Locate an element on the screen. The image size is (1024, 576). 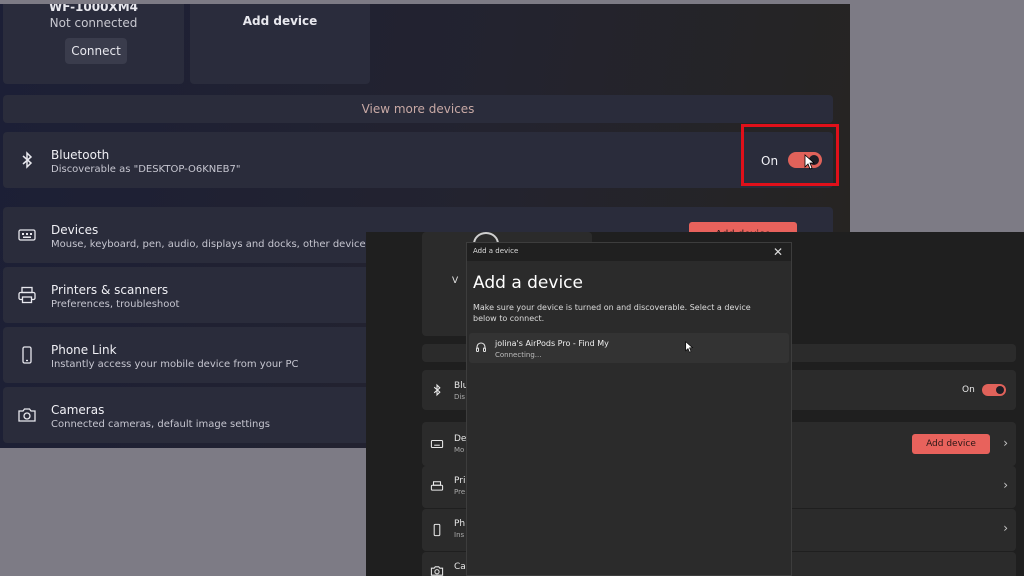
toggle-knob is located at coordinates (1000, 390).